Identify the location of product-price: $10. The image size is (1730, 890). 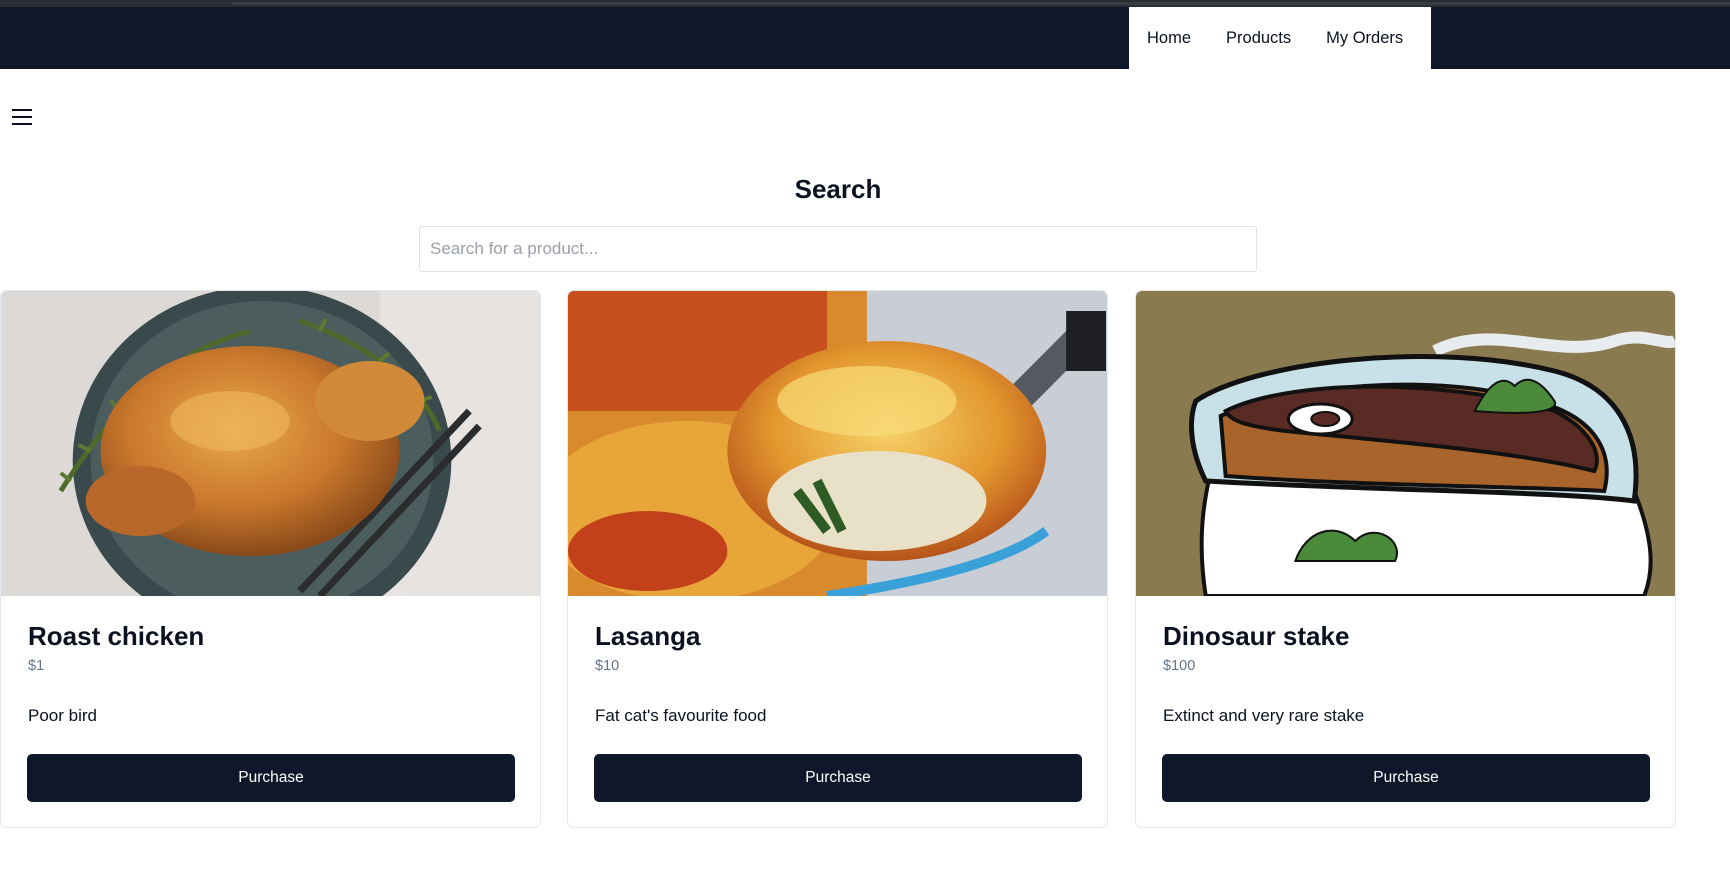
(607, 666).